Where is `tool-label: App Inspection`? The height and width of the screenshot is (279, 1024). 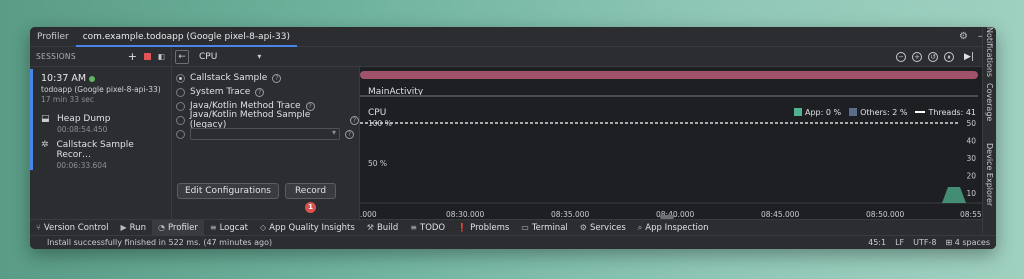
tool-label: App Inspection is located at coordinates (677, 227).